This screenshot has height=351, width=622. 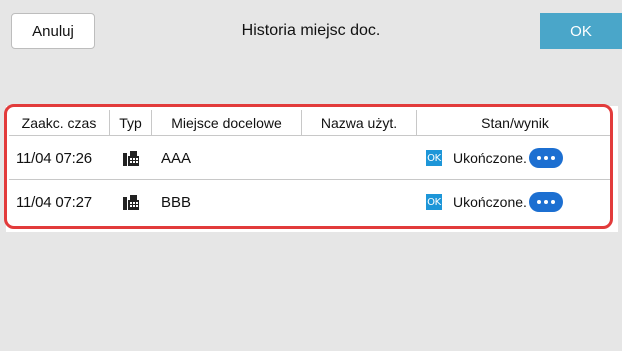 I want to click on cancel-button: Anuluj, so click(x=53, y=31).